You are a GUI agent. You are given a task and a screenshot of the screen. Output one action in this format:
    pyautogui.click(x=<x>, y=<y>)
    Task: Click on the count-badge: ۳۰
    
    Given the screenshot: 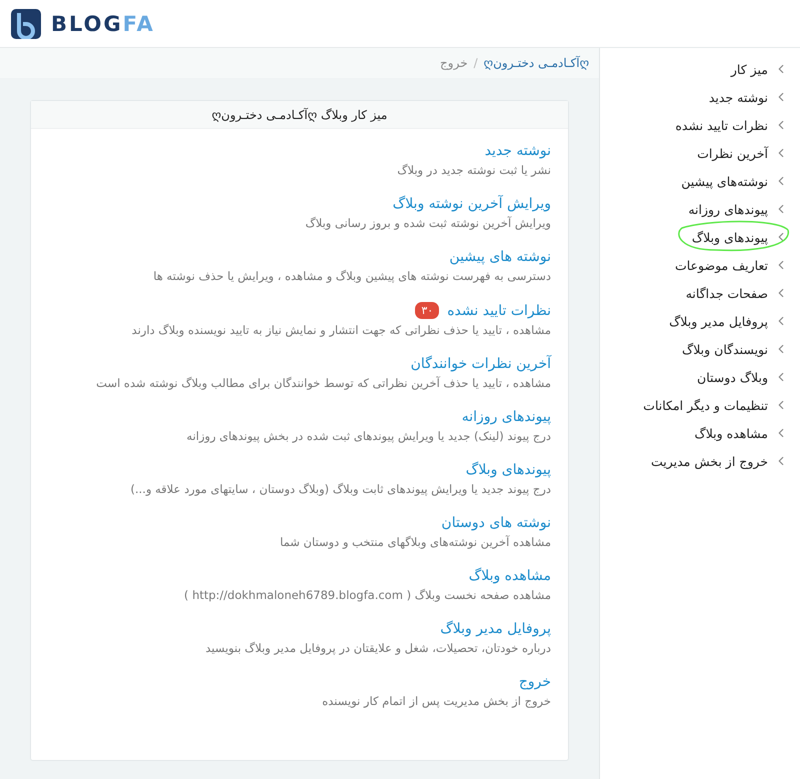 What is the action you would take?
    pyautogui.click(x=427, y=310)
    